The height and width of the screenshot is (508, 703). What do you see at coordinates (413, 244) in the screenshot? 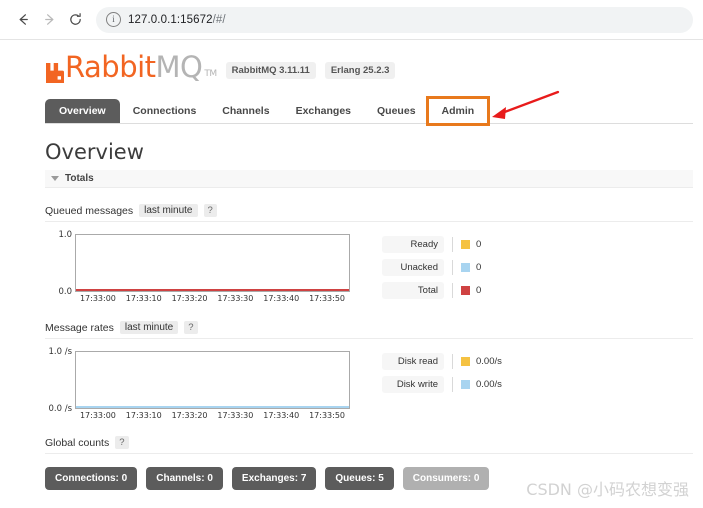
I see `legend-label: Ready` at bounding box center [413, 244].